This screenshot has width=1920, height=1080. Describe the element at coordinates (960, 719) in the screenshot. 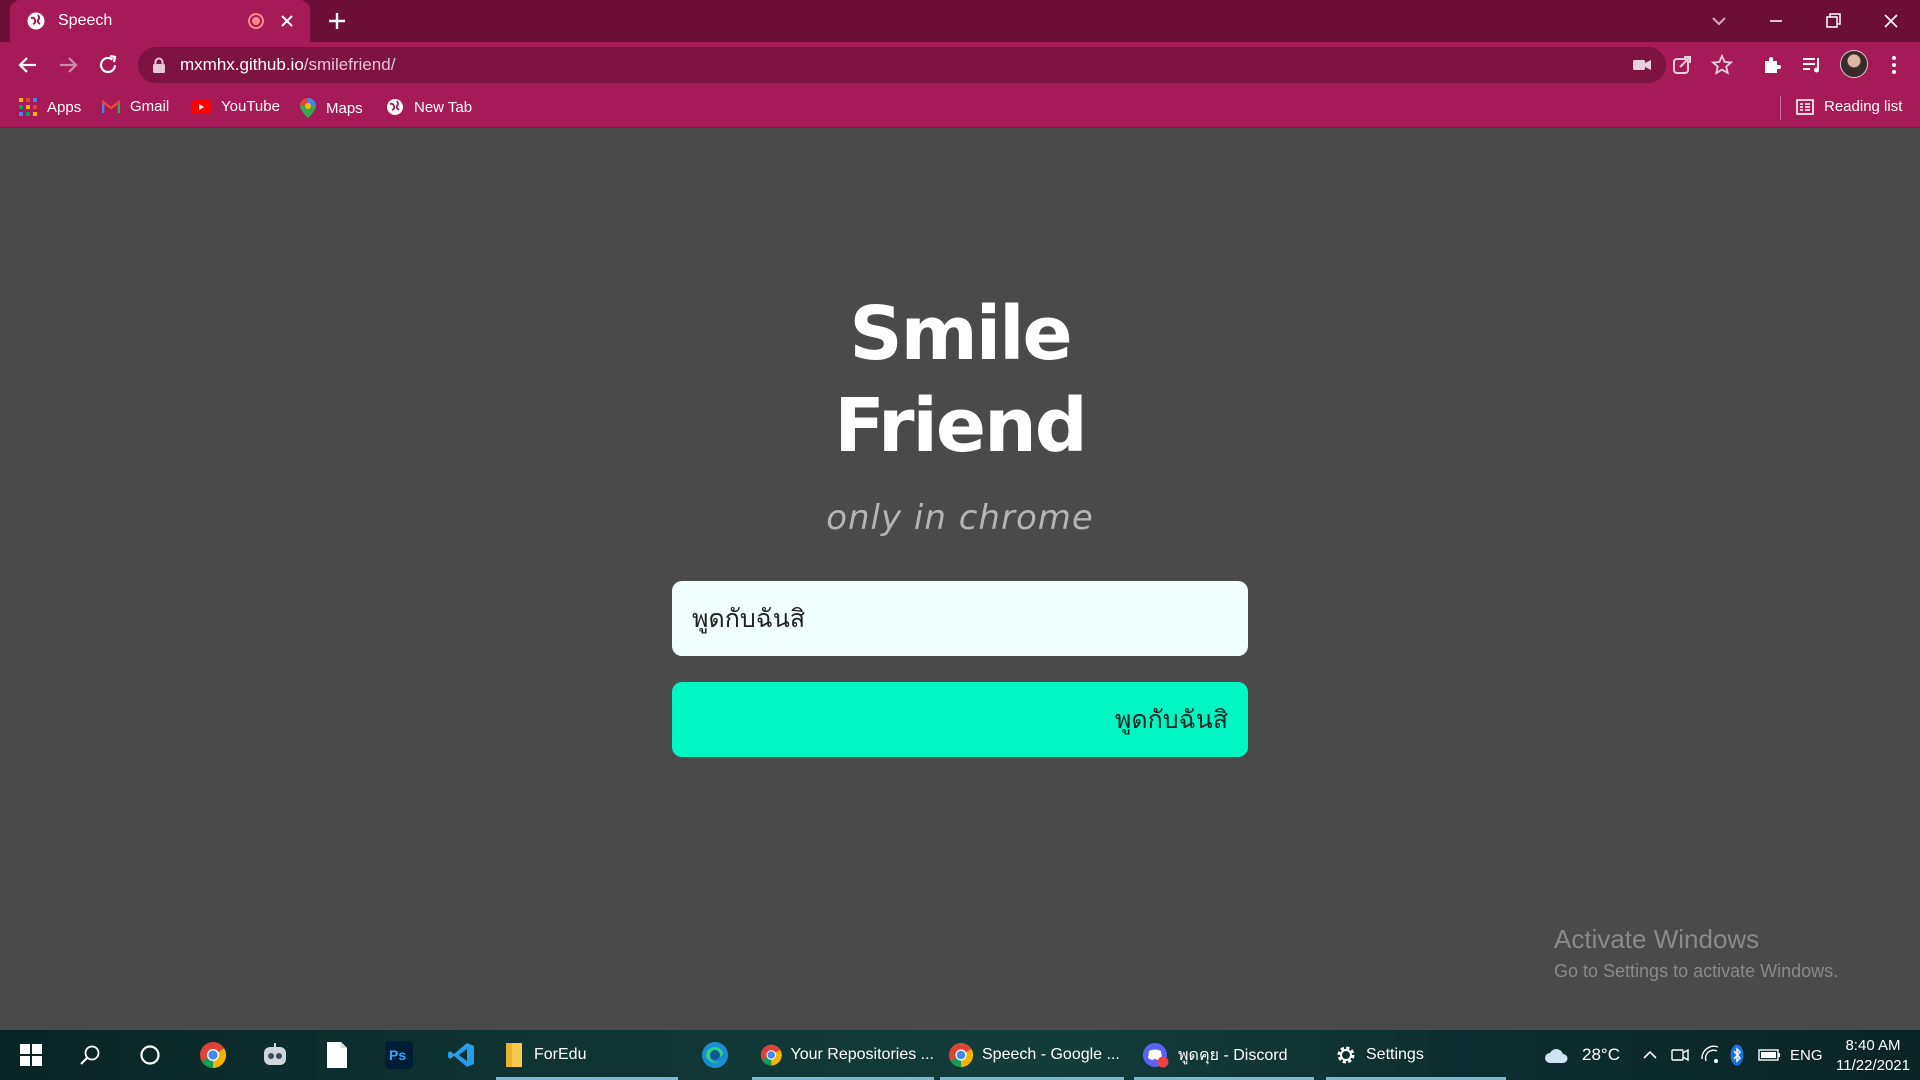

I see `speak-button: พูดกับฉันสิ` at that location.